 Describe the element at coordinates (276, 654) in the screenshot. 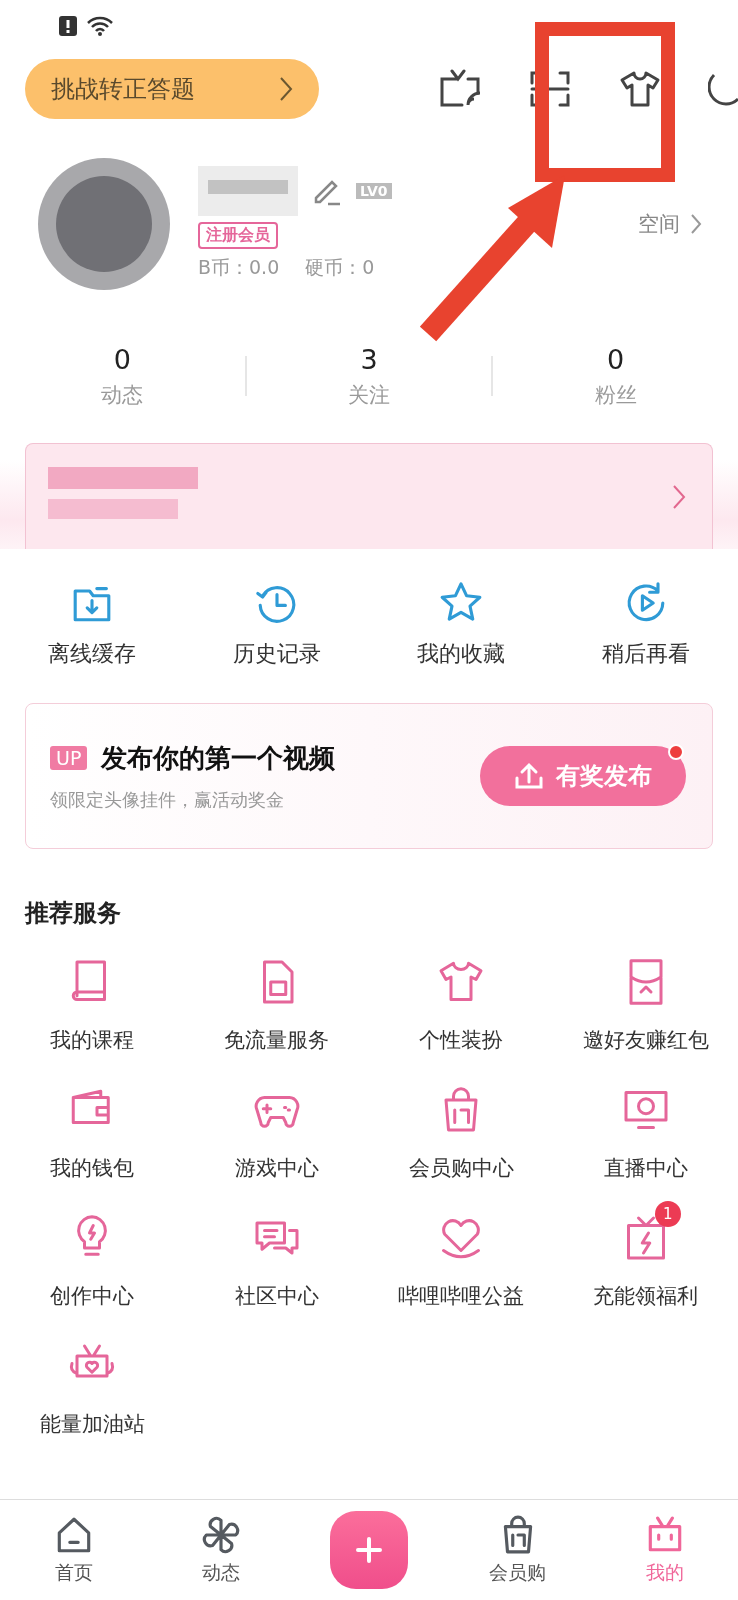

I see `quick-action-label: 历史记录` at that location.